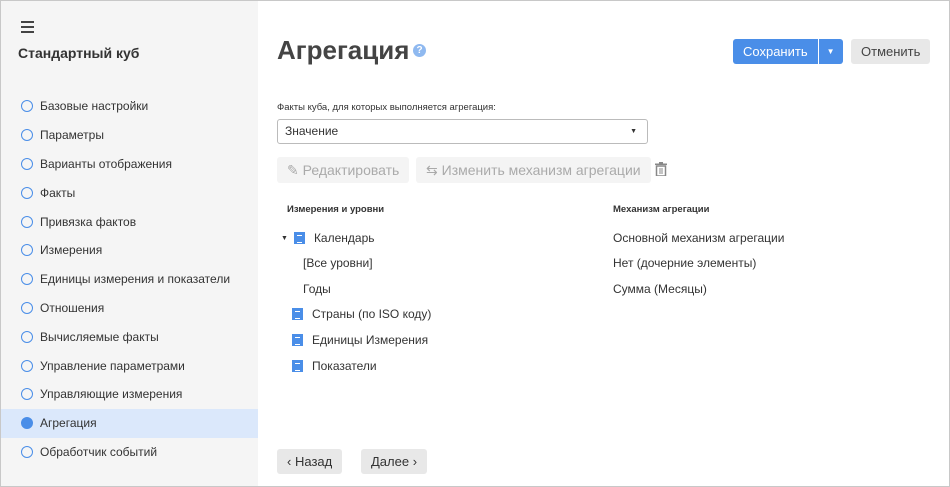  I want to click on mechanism-cell: Основной механизм агрегации, so click(699, 238).